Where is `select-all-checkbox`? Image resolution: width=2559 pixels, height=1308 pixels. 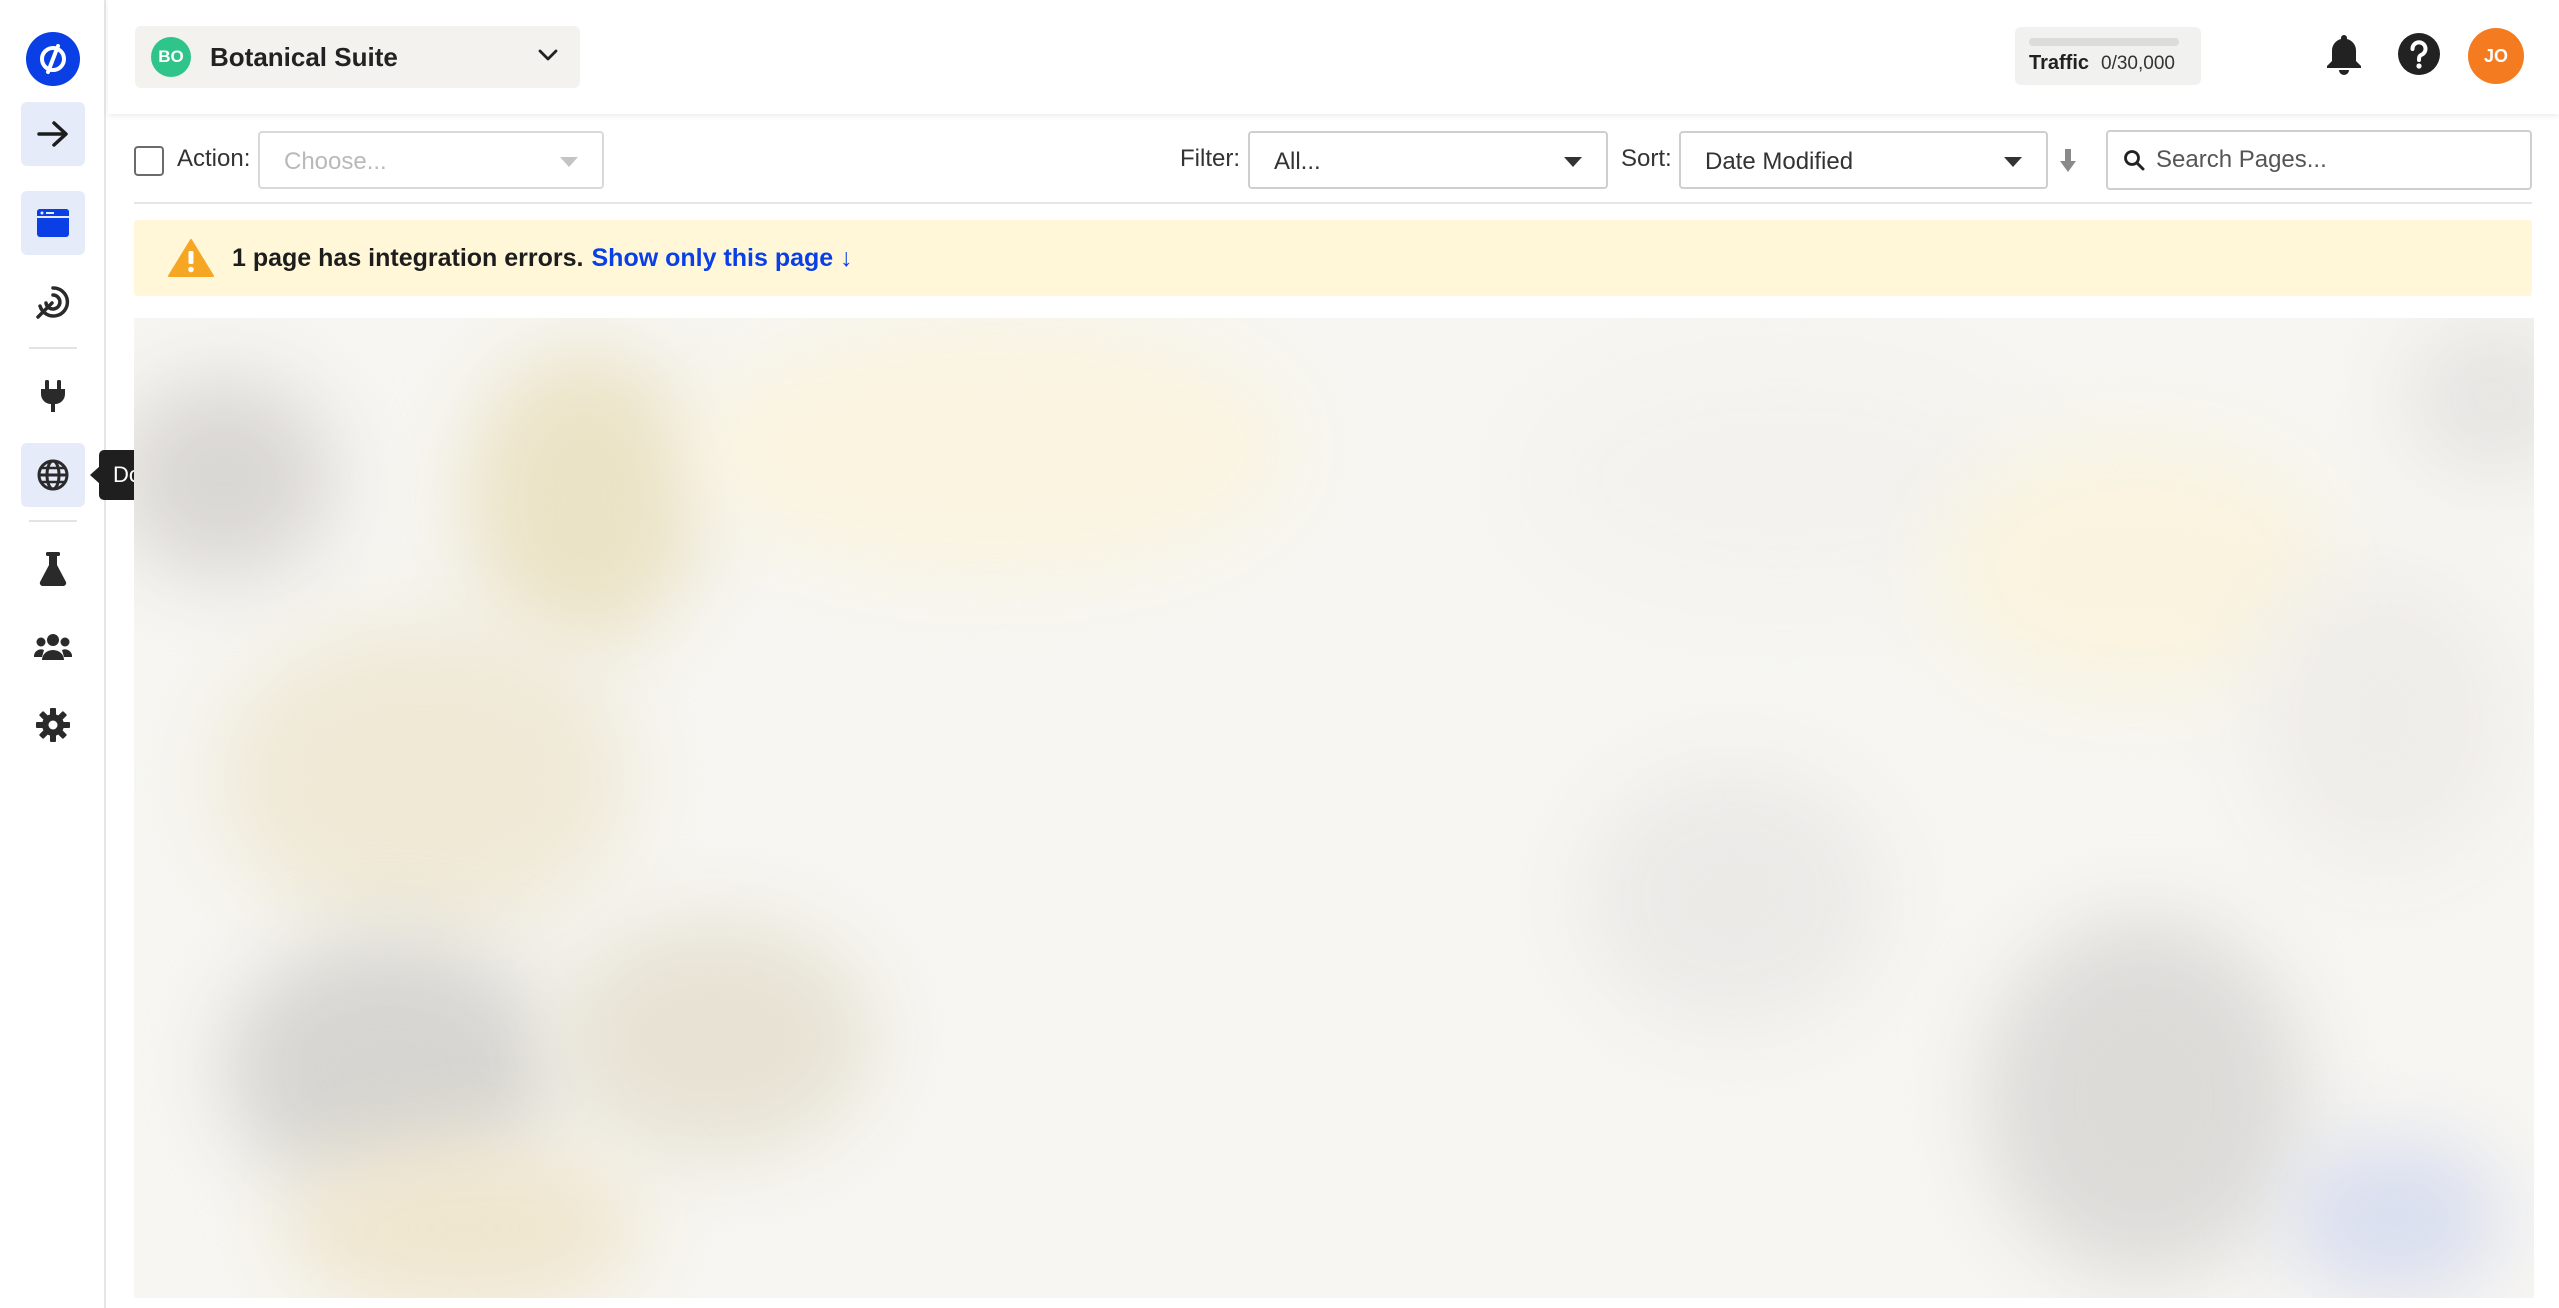 select-all-checkbox is located at coordinates (149, 161).